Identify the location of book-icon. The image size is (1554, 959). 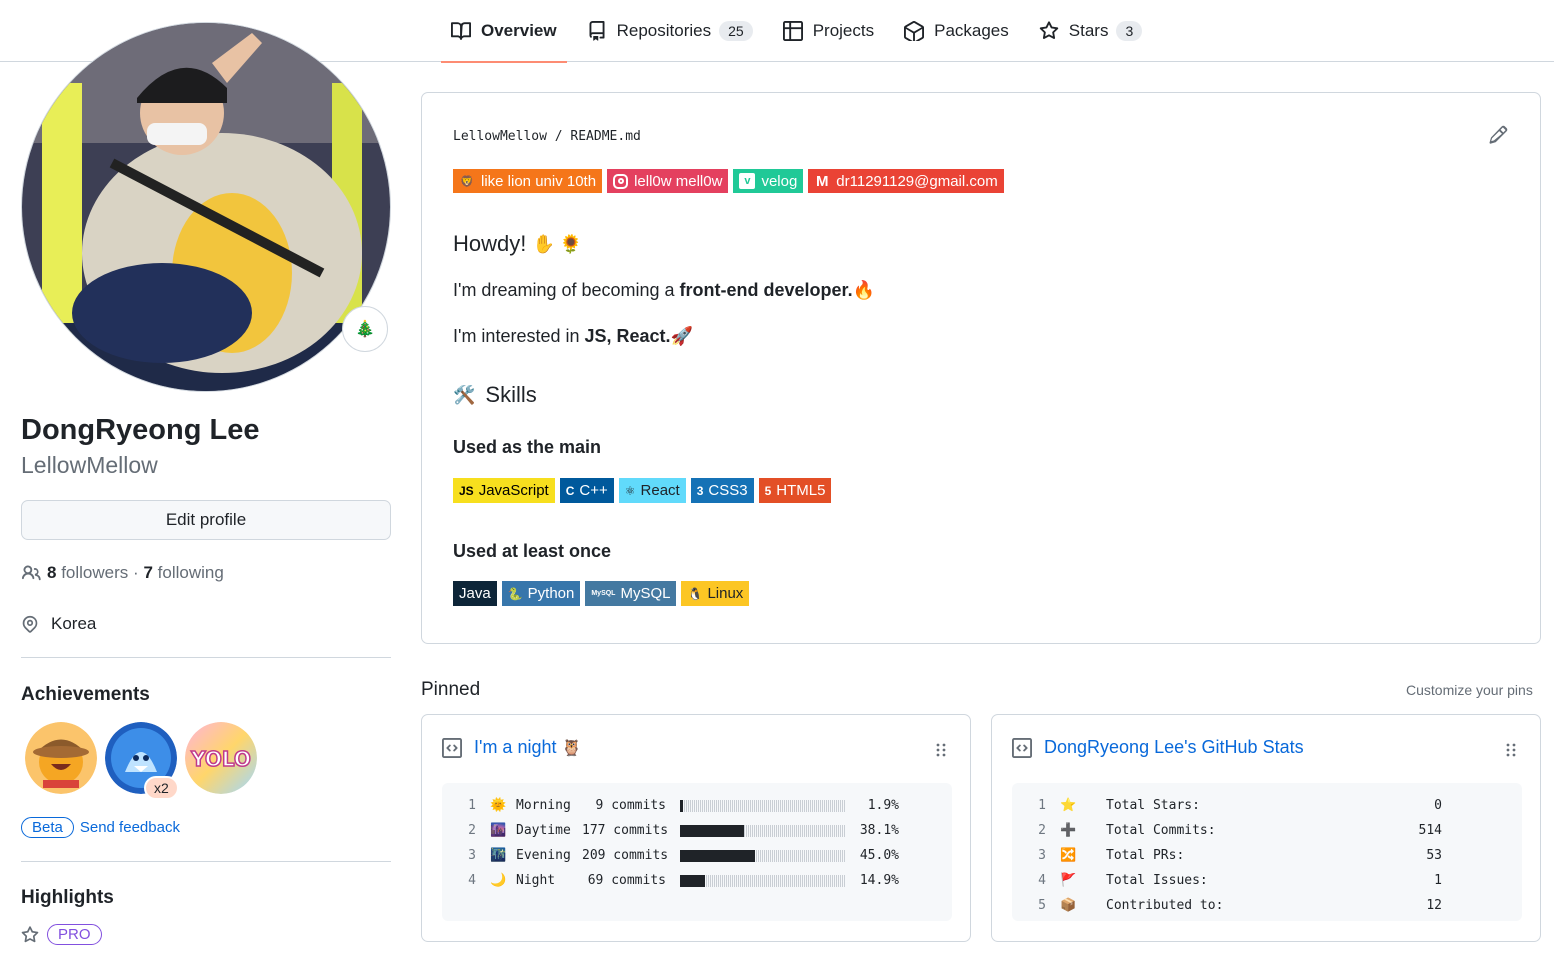
(461, 31).